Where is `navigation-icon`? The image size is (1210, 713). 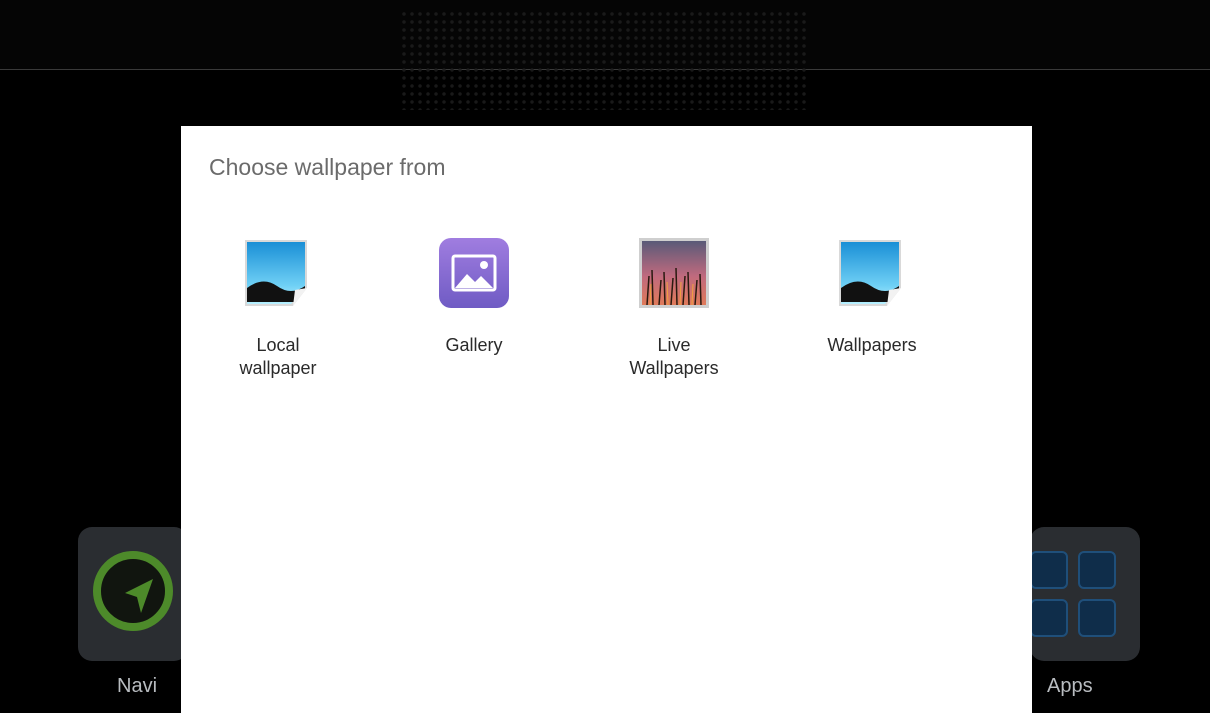 navigation-icon is located at coordinates (133, 591).